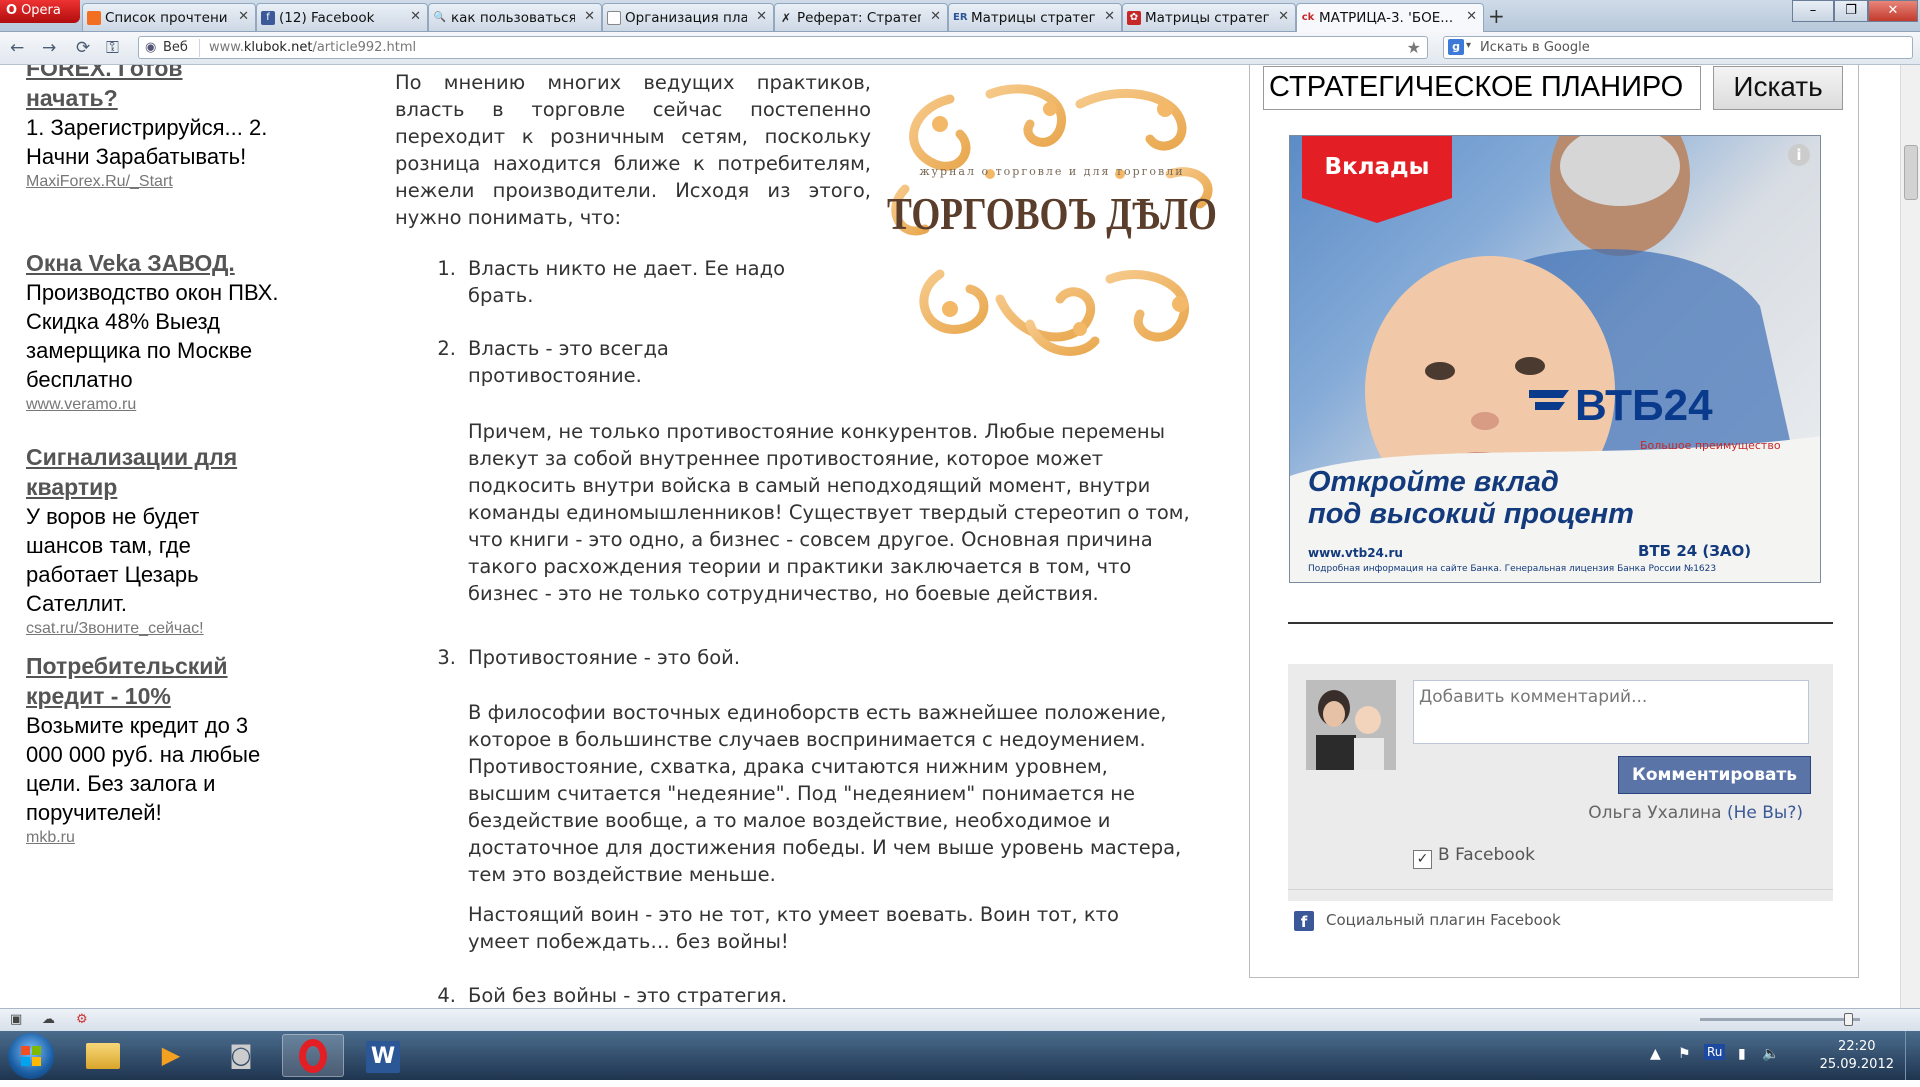 The image size is (1920, 1087). I want to click on tab-matrix-3: ck МАТРИЦА-3. 'БОЕ... ✕, so click(1390, 17).